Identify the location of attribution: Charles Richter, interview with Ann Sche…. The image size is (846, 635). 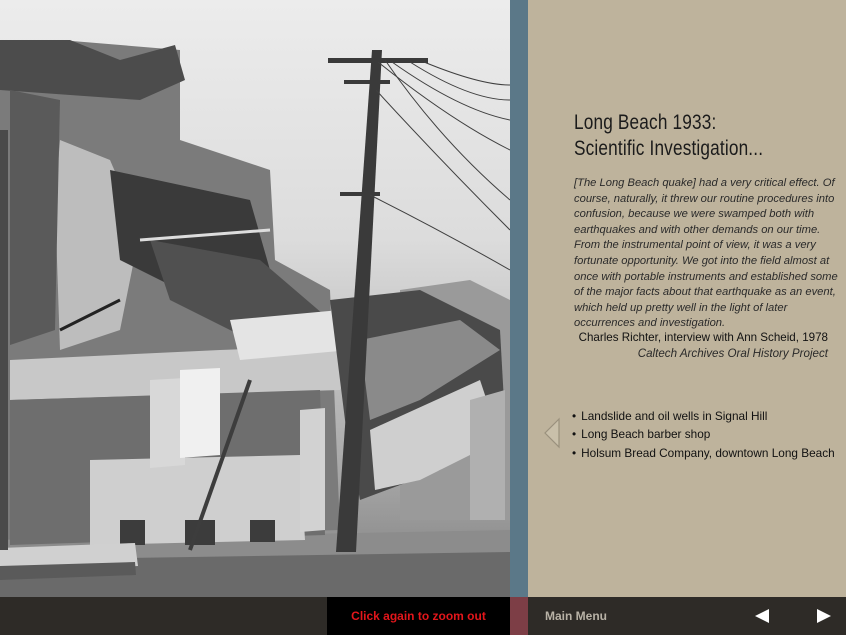
(693, 346).